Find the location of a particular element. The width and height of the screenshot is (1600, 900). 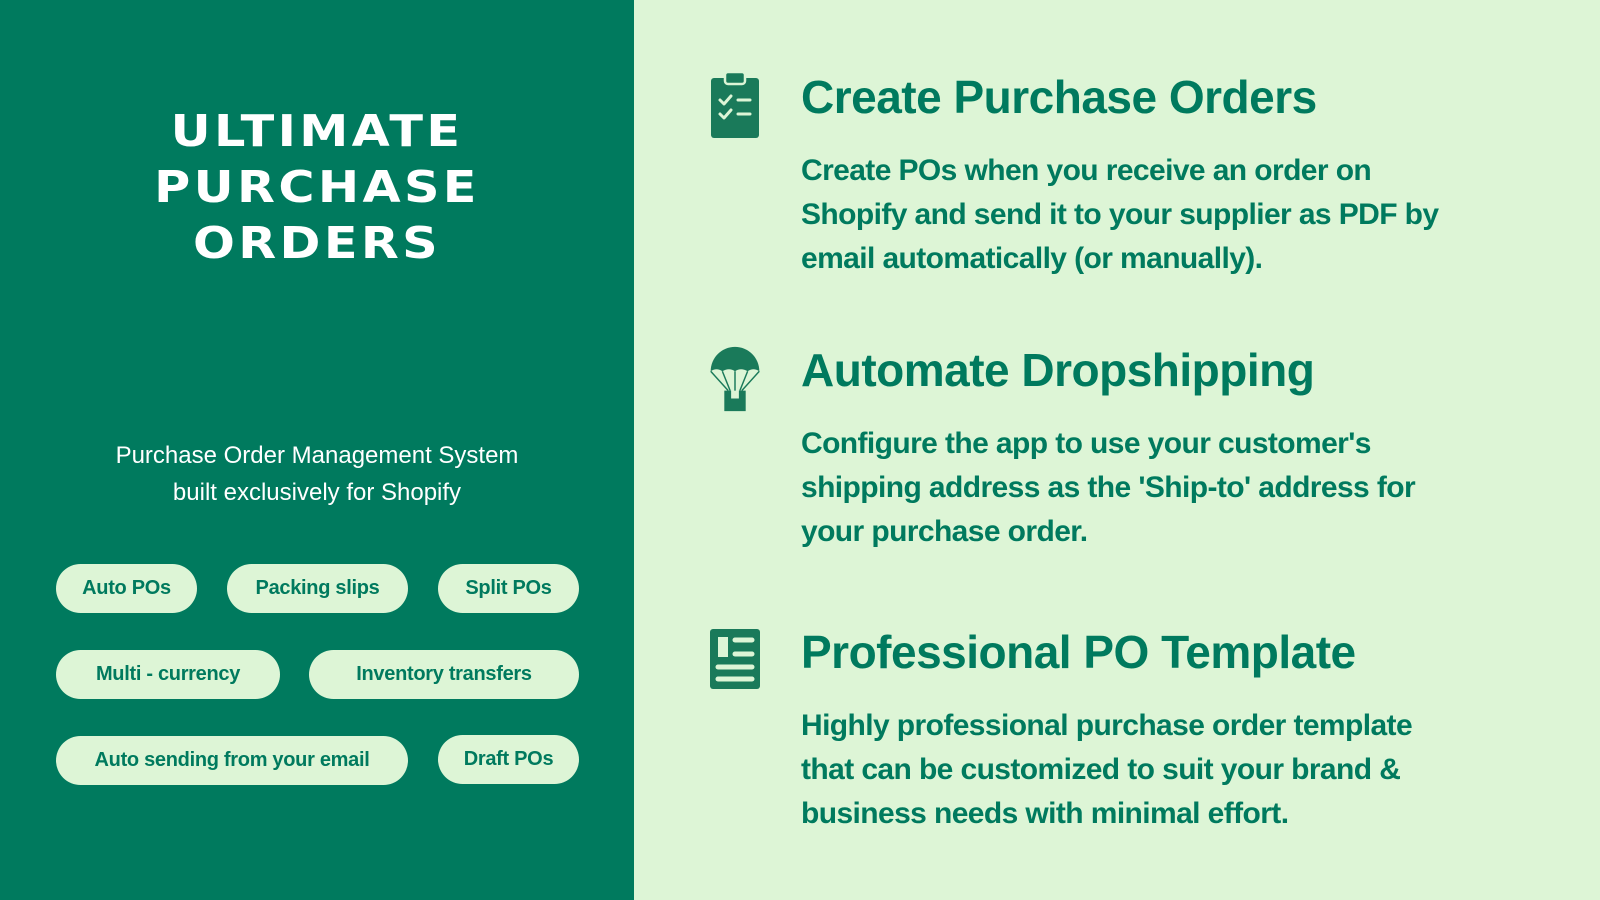

desc-line: business needs with minimal effort. is located at coordinates (1045, 813).